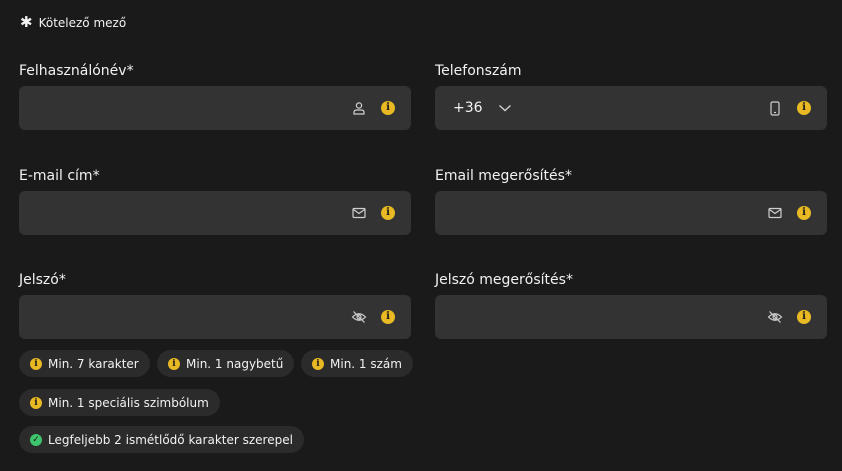 The height and width of the screenshot is (471, 842). What do you see at coordinates (36, 439) in the screenshot?
I see `check-circle-icon: ✓` at bounding box center [36, 439].